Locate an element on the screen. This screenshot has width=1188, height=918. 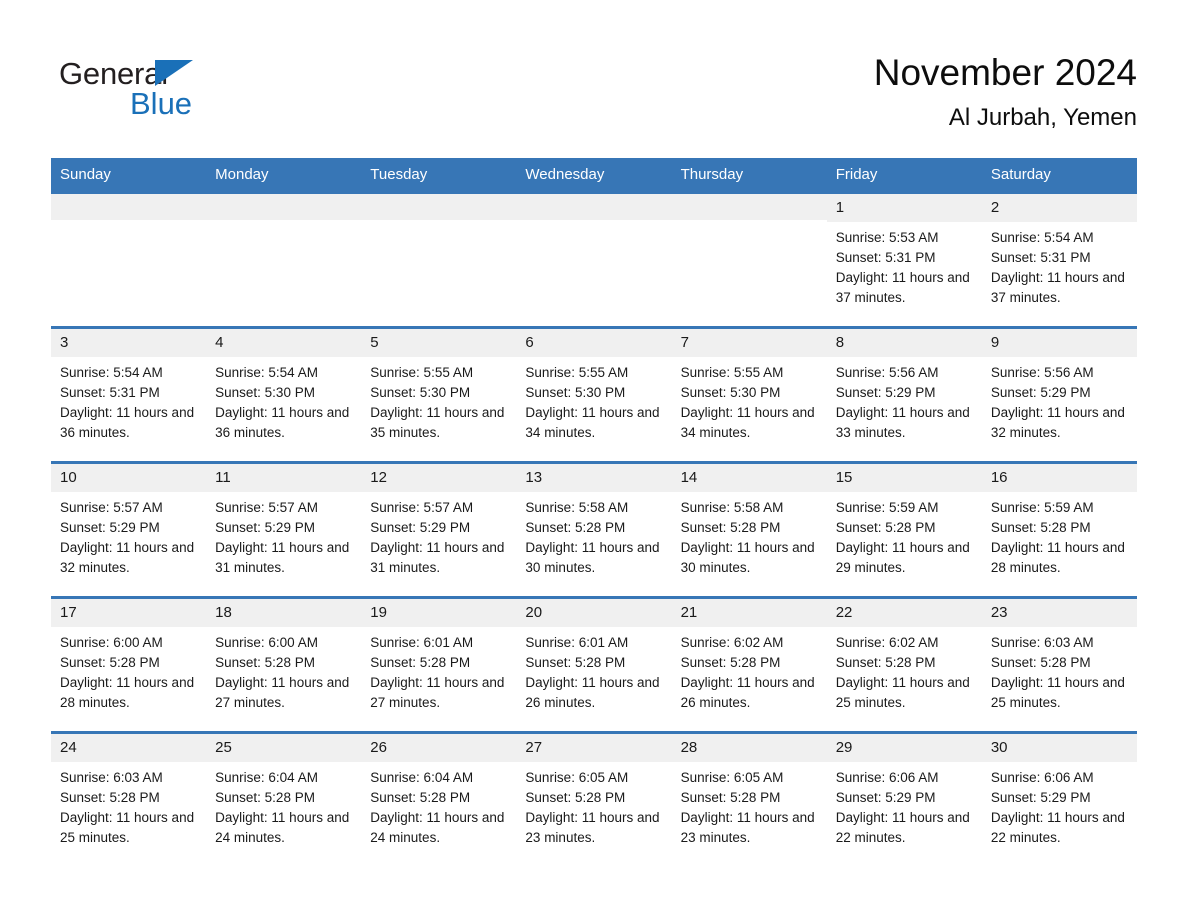
daylight-text: Daylight: 11 hours and 31 minutes. is located at coordinates (282, 557).